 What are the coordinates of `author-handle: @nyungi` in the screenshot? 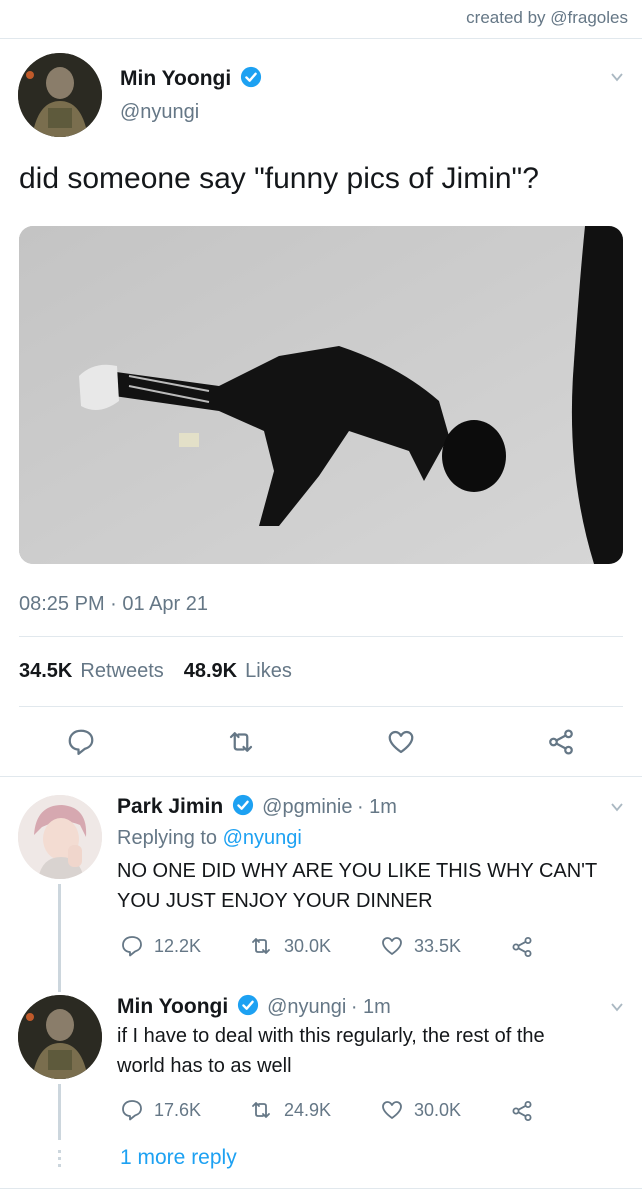 It's located at (159, 112).